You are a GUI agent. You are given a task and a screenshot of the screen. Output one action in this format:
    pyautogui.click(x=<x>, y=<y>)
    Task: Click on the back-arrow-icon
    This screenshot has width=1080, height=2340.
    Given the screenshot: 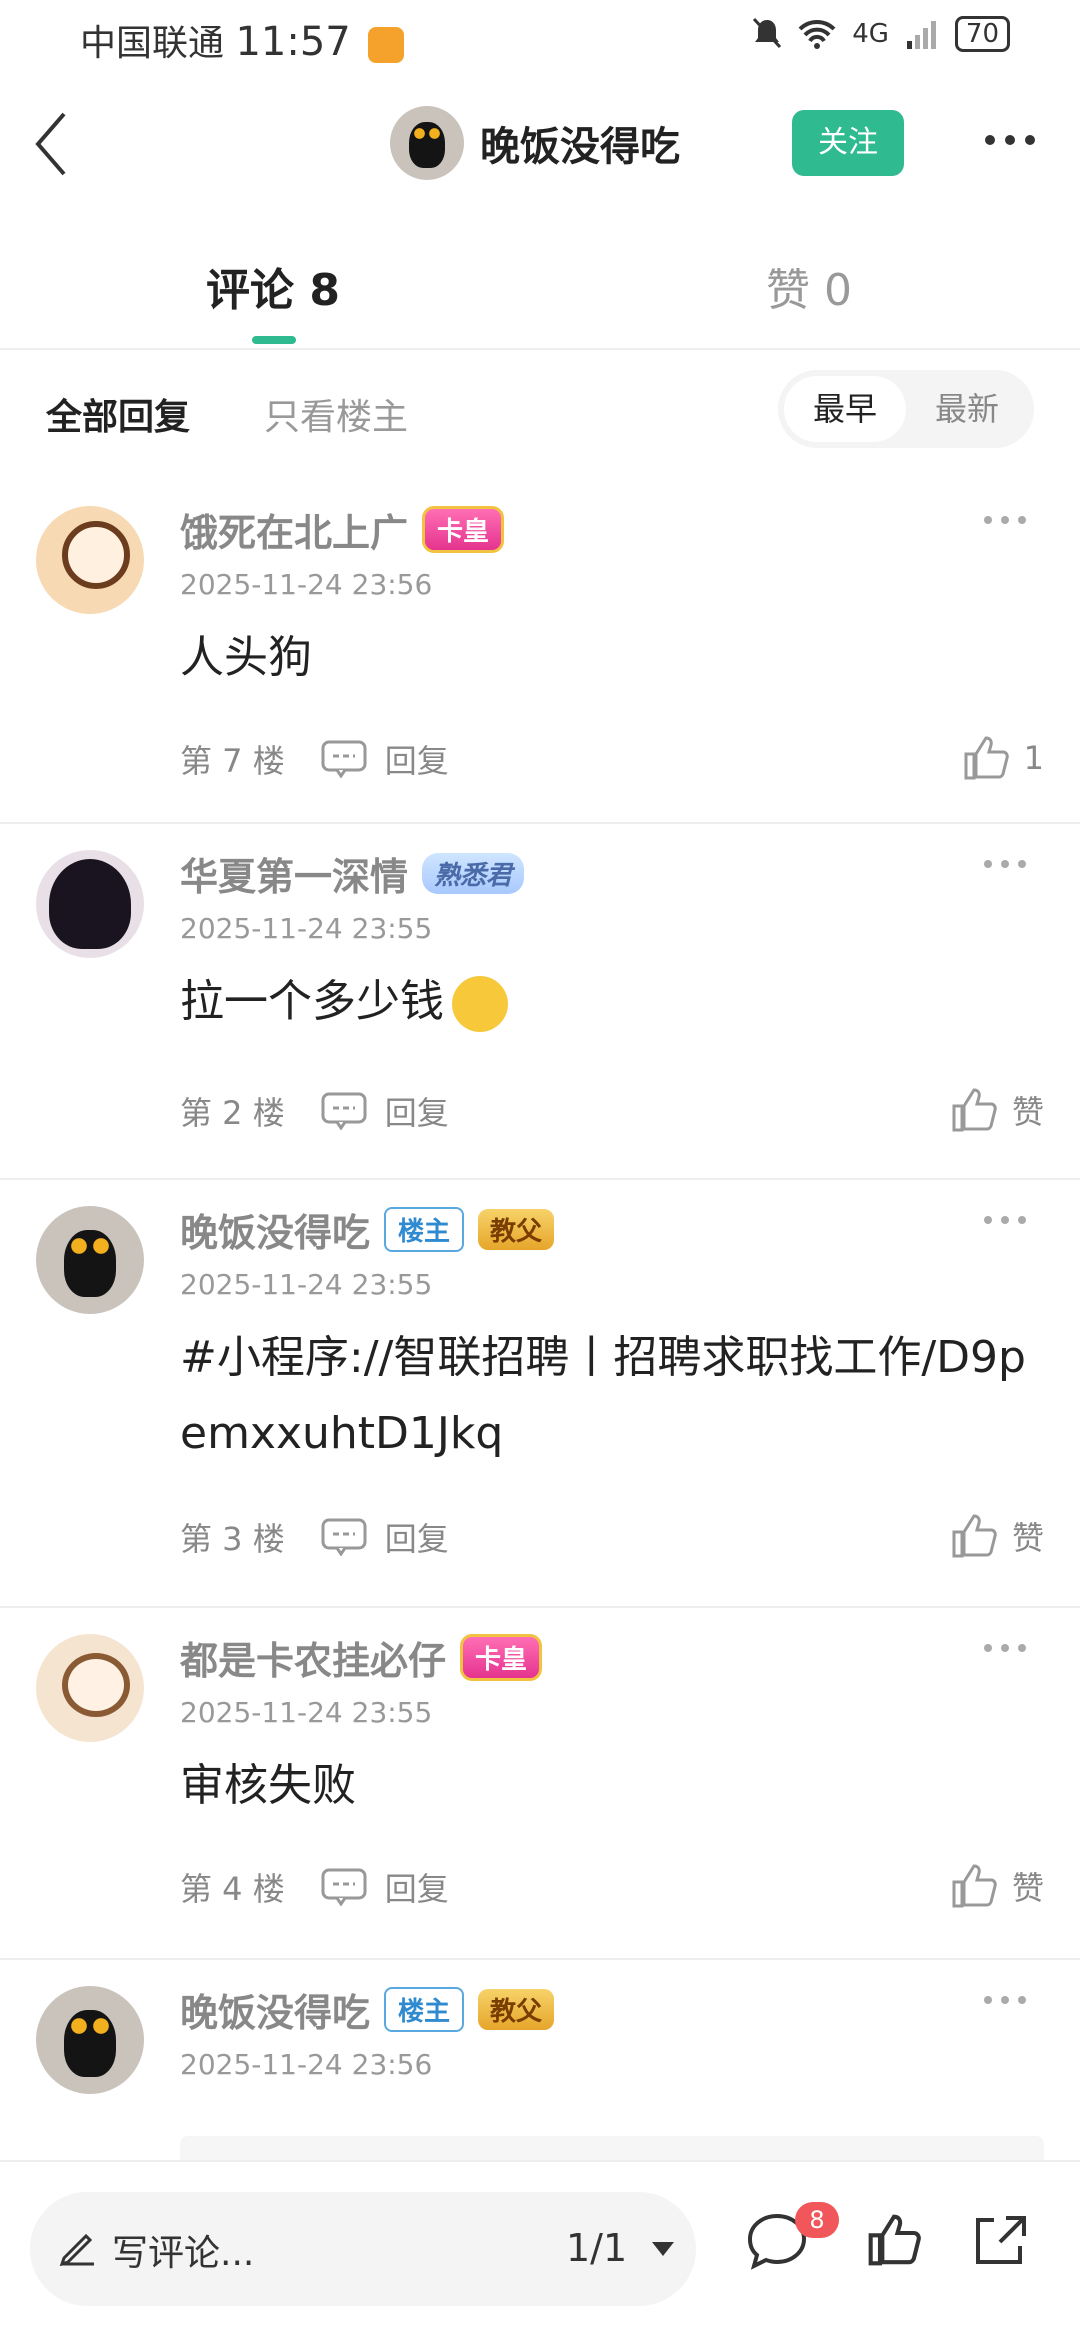 What is the action you would take?
    pyautogui.click(x=54, y=144)
    